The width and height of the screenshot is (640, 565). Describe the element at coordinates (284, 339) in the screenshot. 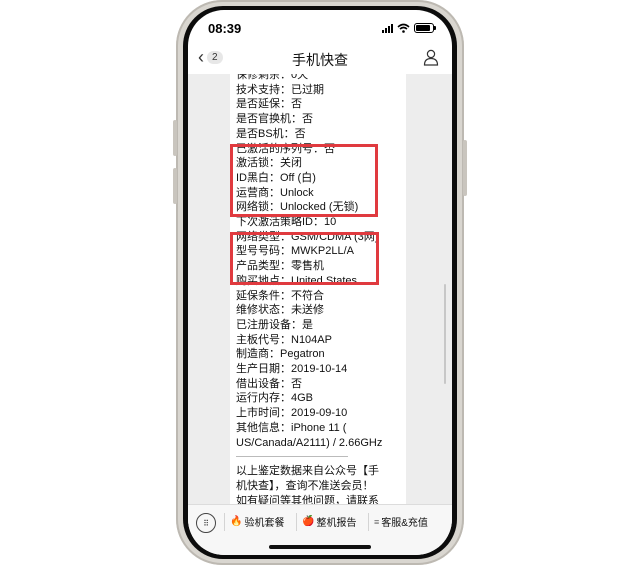

I see `message-line: 主板代号：N104AP` at that location.